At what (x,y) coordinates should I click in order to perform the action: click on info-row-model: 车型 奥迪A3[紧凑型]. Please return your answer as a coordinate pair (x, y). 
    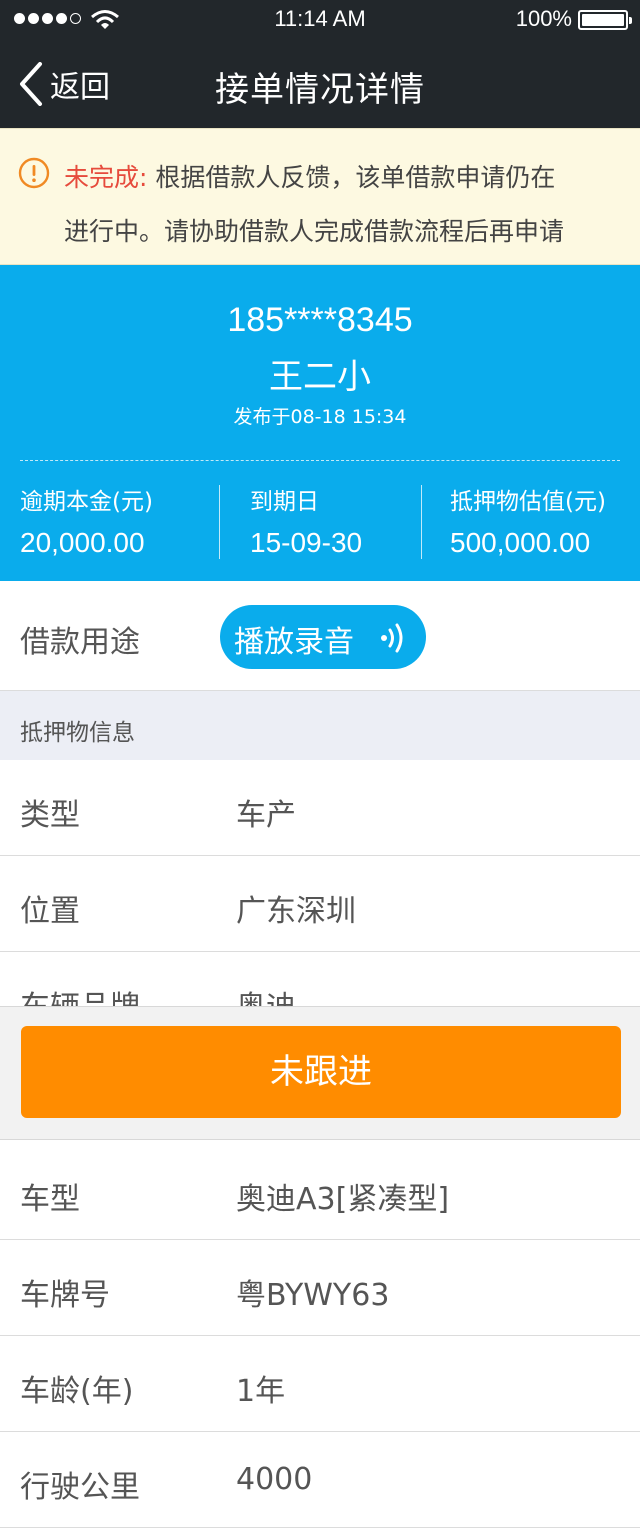
    Looking at the image, I should click on (320, 1192).